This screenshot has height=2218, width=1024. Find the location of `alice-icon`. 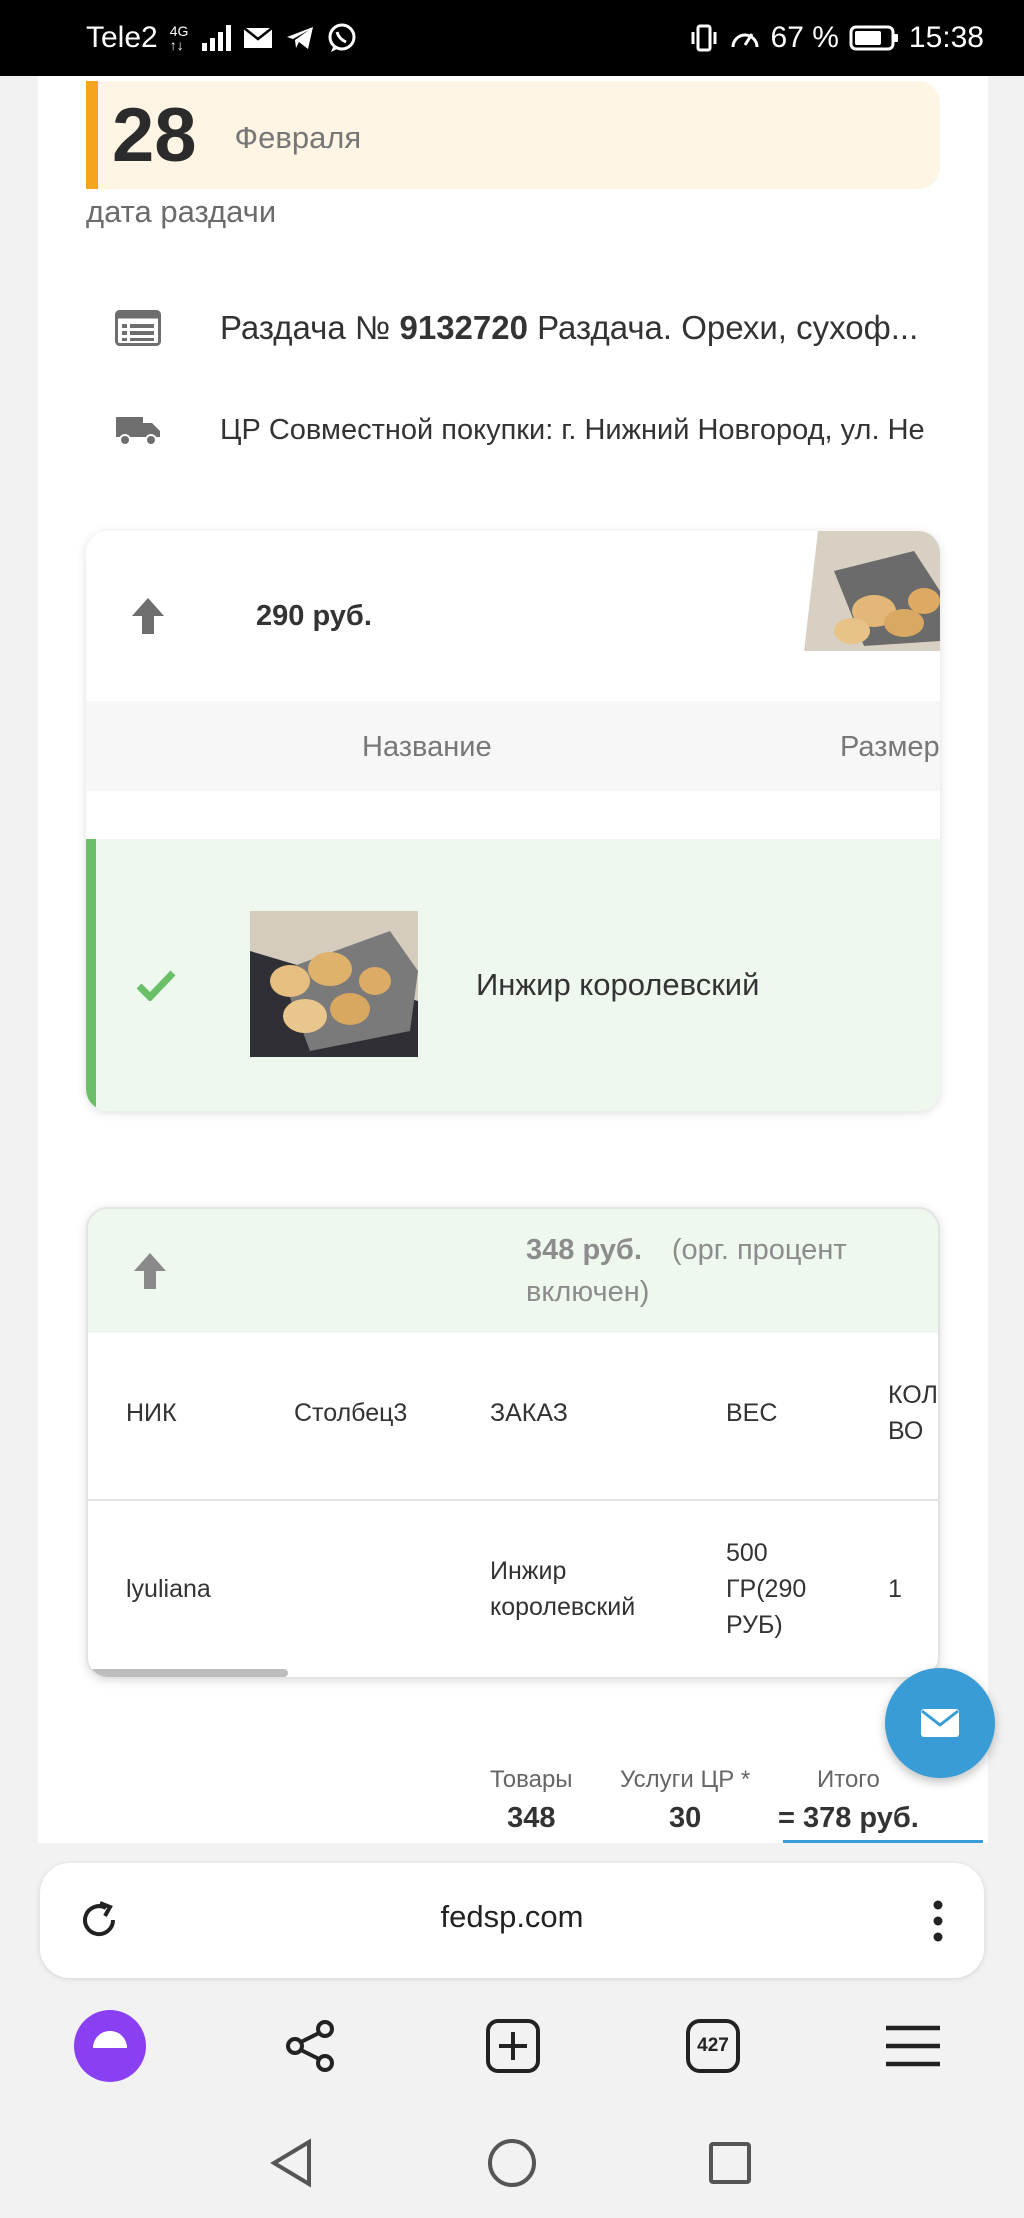

alice-icon is located at coordinates (110, 2046).